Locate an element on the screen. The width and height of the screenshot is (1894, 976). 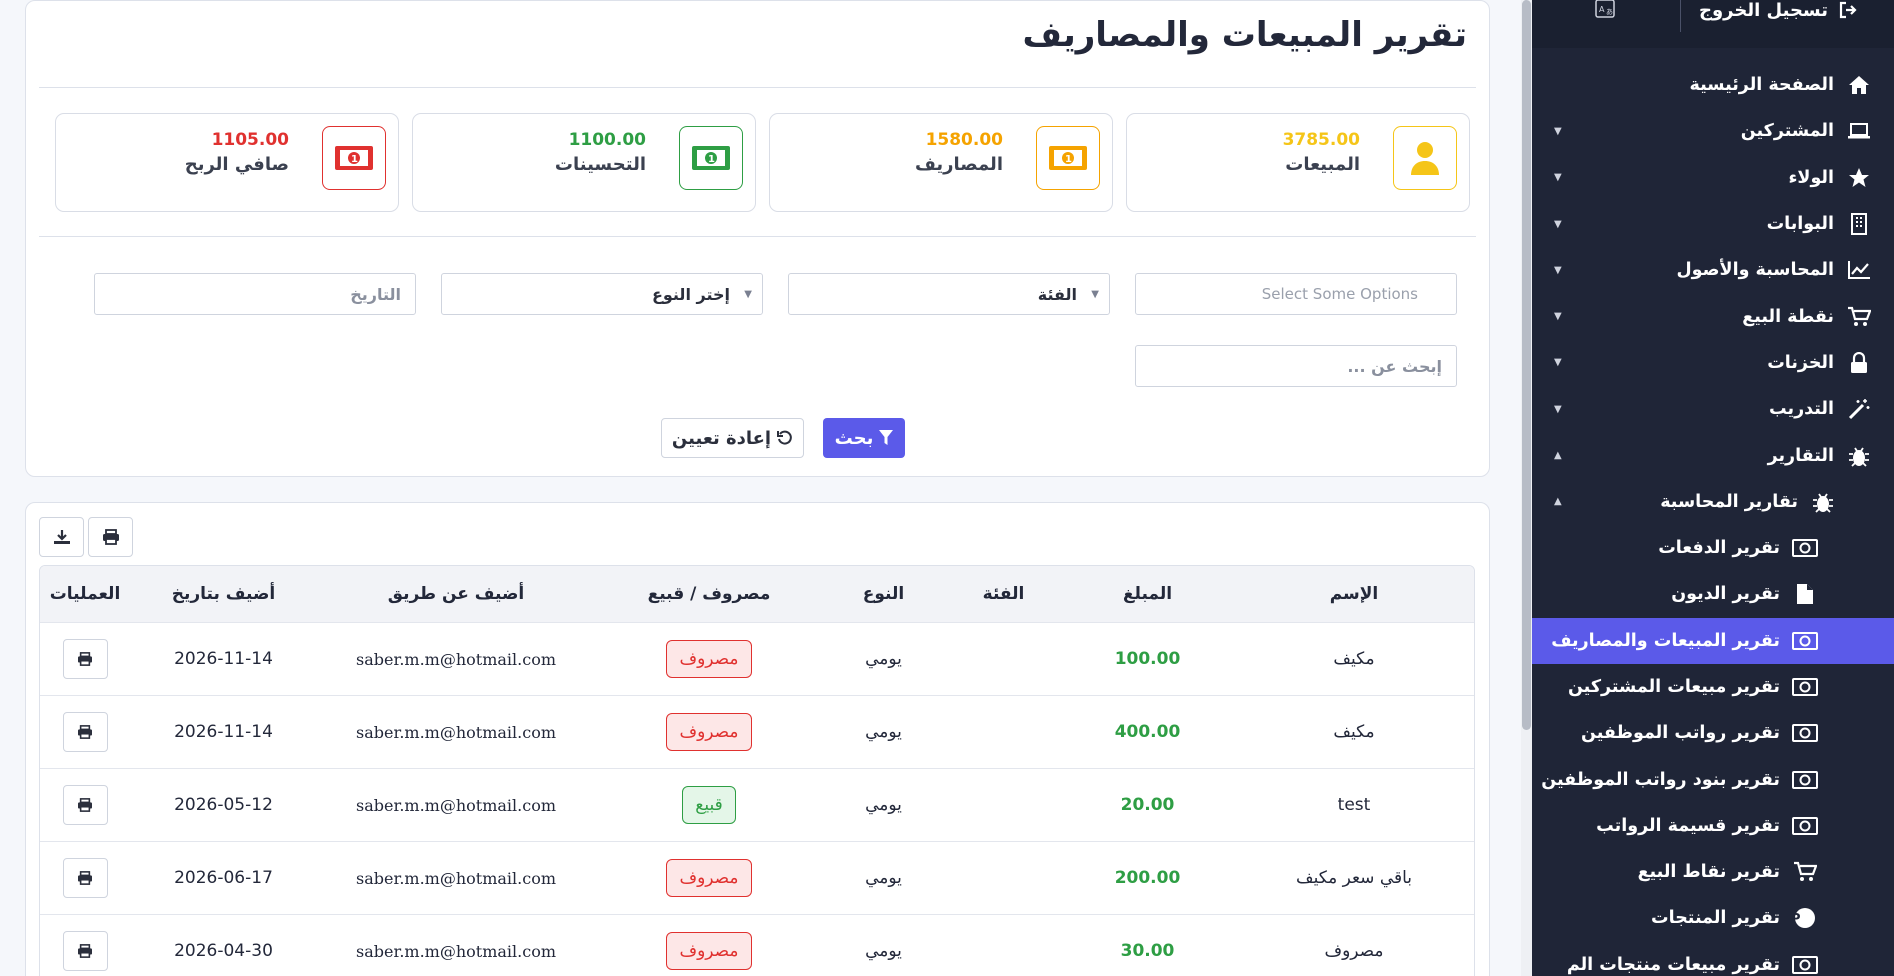
column-header: الإسم is located at coordinates (1354, 594).